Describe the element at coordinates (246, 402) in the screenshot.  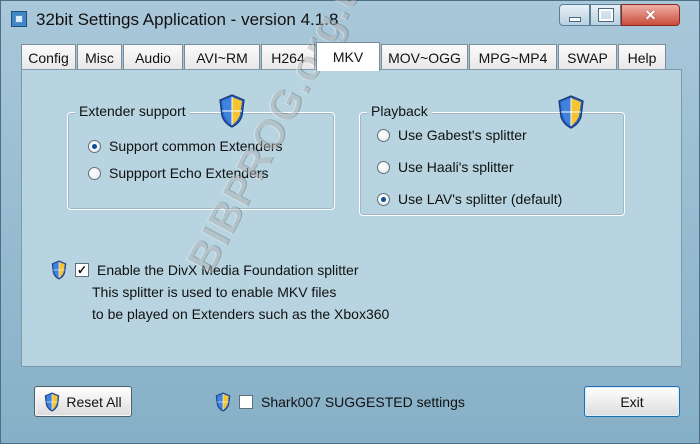
I see `shark007-suggested-checkbox` at that location.